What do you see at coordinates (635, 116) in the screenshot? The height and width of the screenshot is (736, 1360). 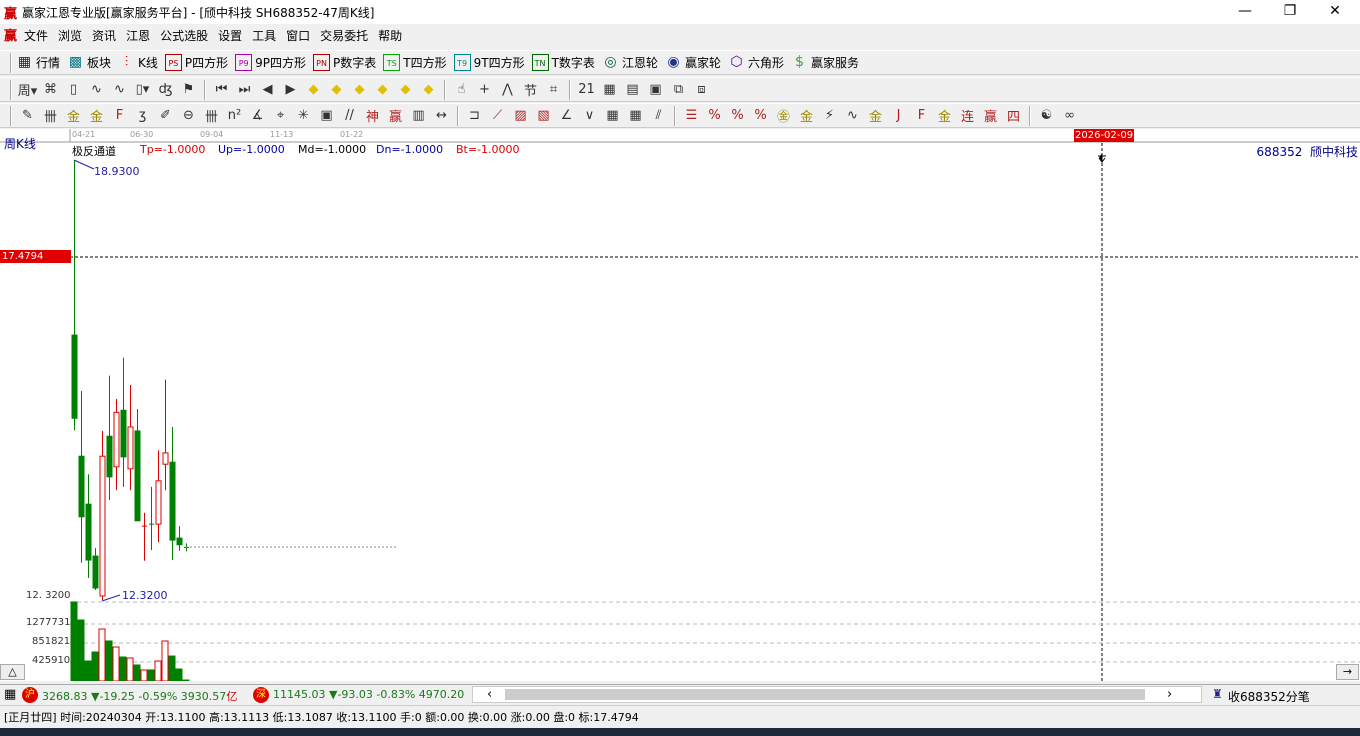 I see `grid2-icon: ▦` at bounding box center [635, 116].